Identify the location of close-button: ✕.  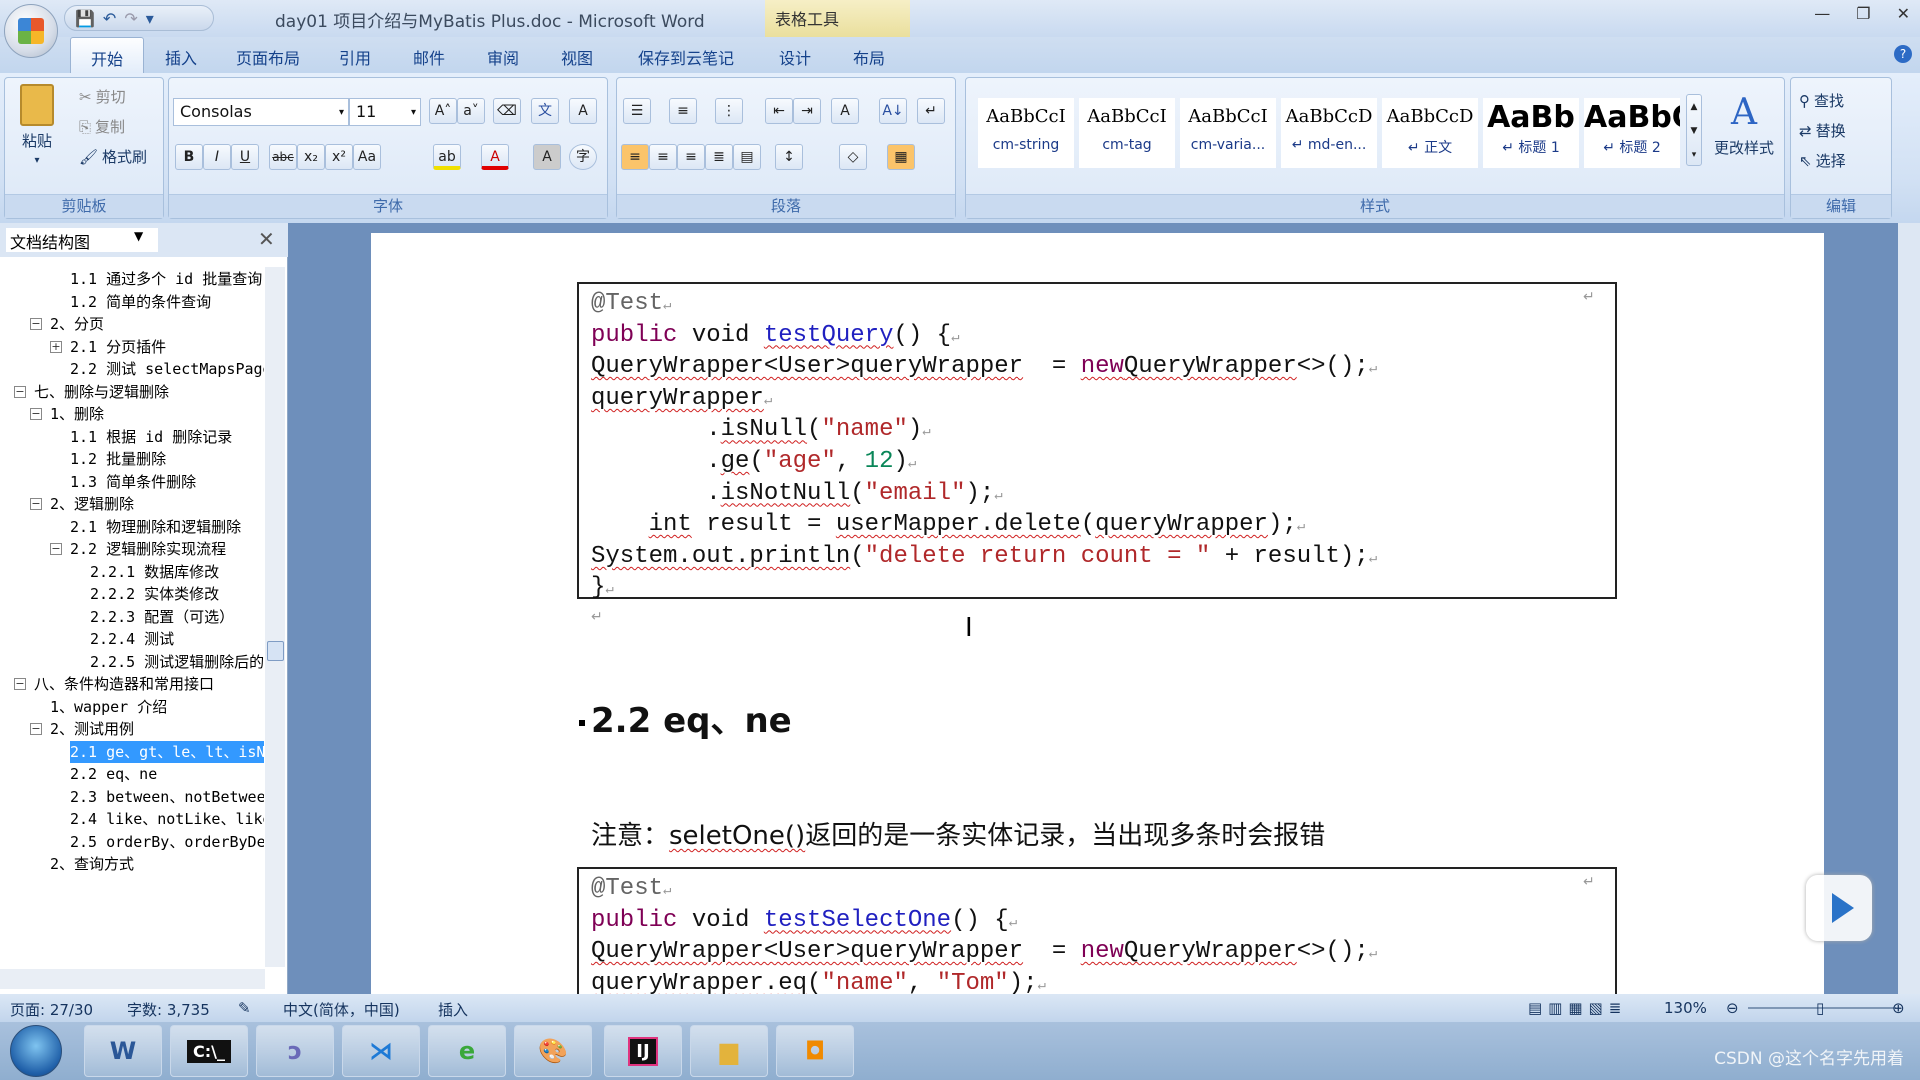
(1903, 13).